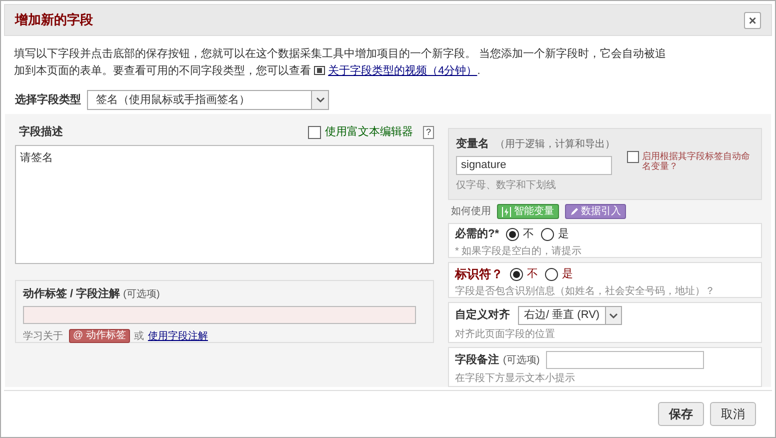  Describe the element at coordinates (733, 414) in the screenshot. I see `cancel-button: 取消` at that location.